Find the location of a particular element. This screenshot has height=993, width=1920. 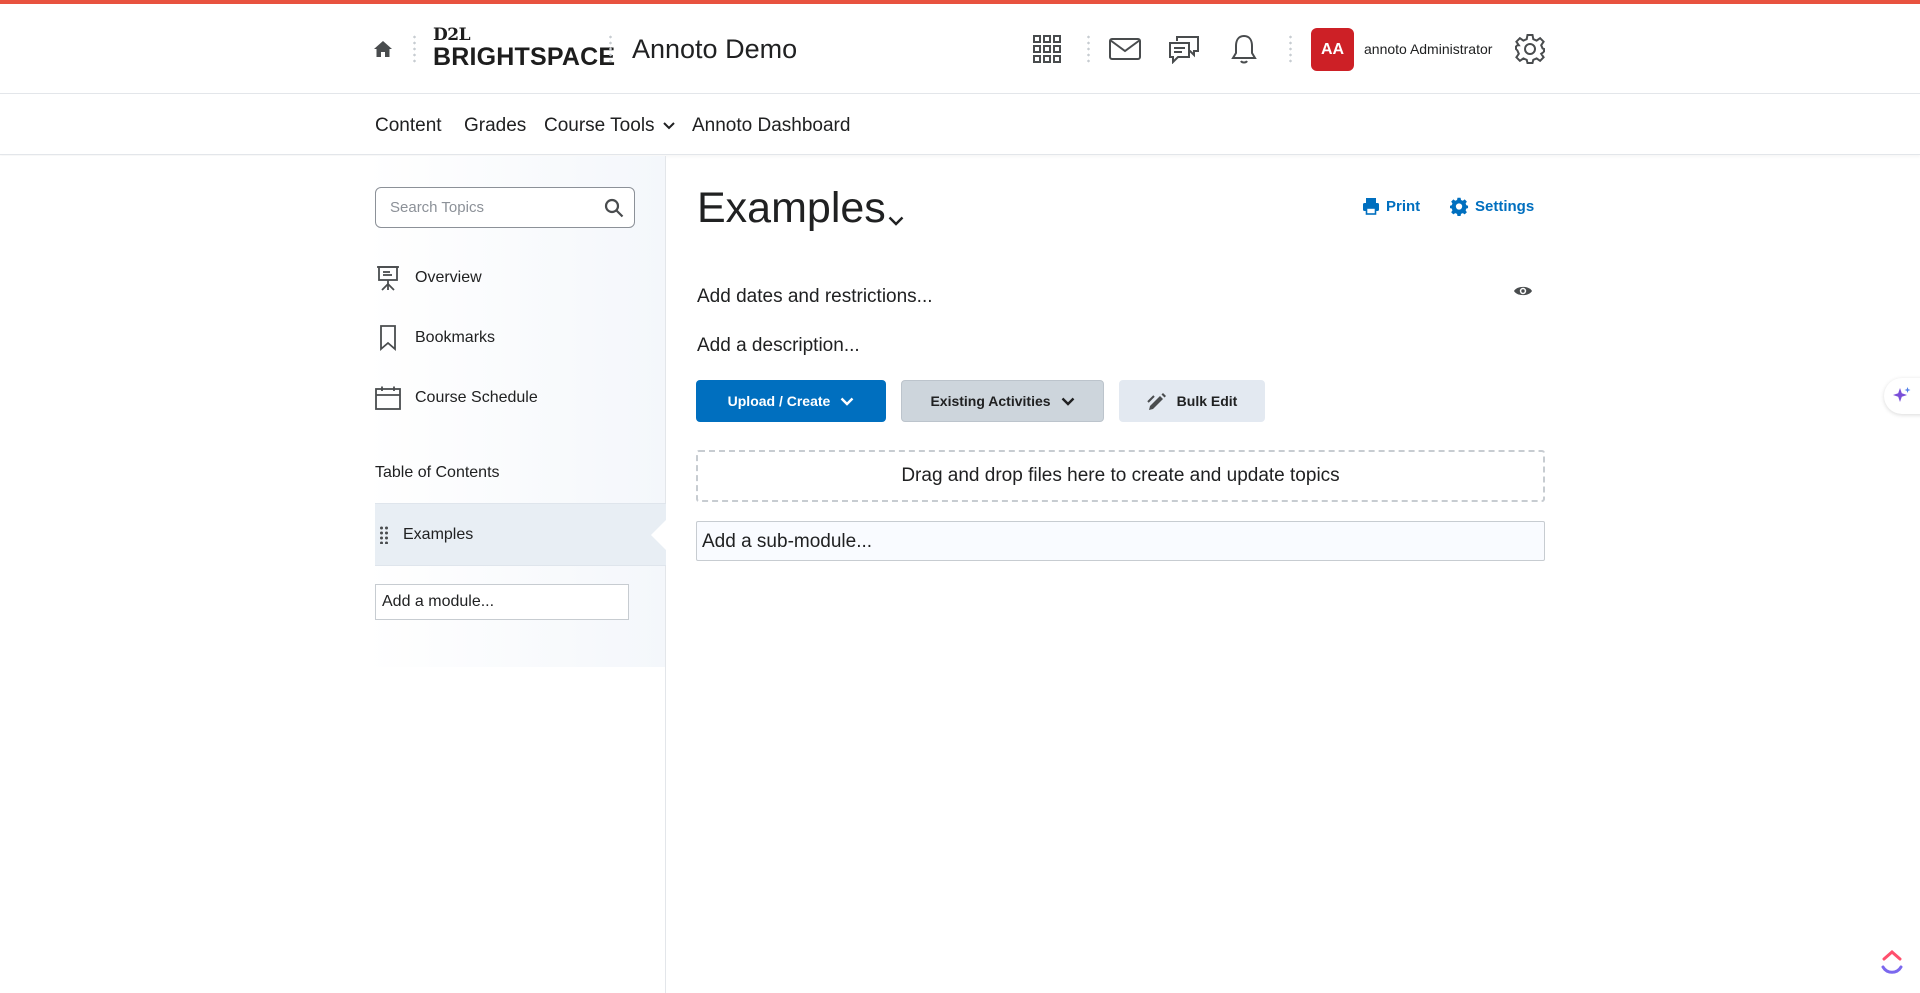

admin-settings-button is located at coordinates (1530, 49).